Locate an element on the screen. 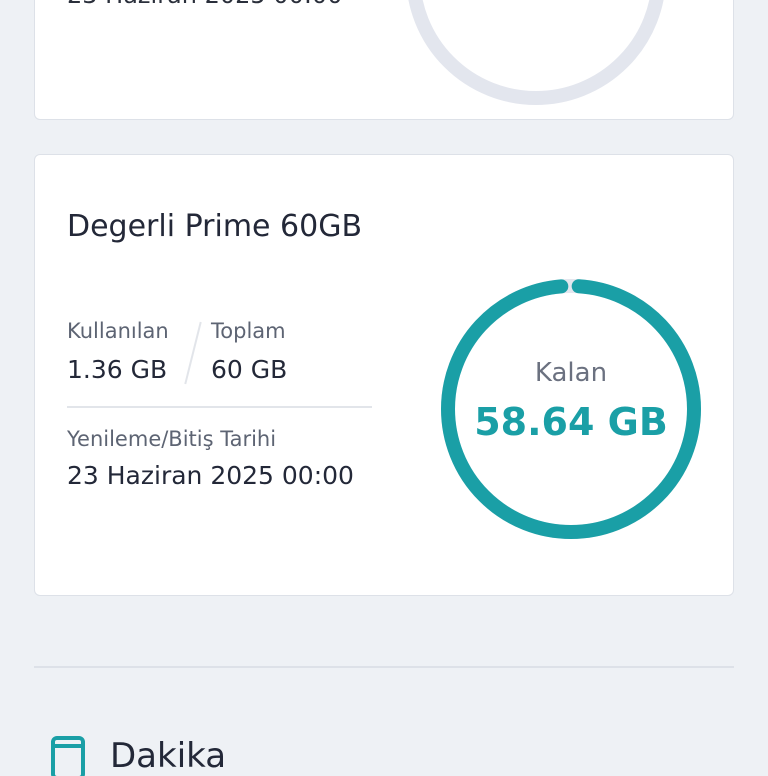  used-label: Kullanılan is located at coordinates (118, 331).